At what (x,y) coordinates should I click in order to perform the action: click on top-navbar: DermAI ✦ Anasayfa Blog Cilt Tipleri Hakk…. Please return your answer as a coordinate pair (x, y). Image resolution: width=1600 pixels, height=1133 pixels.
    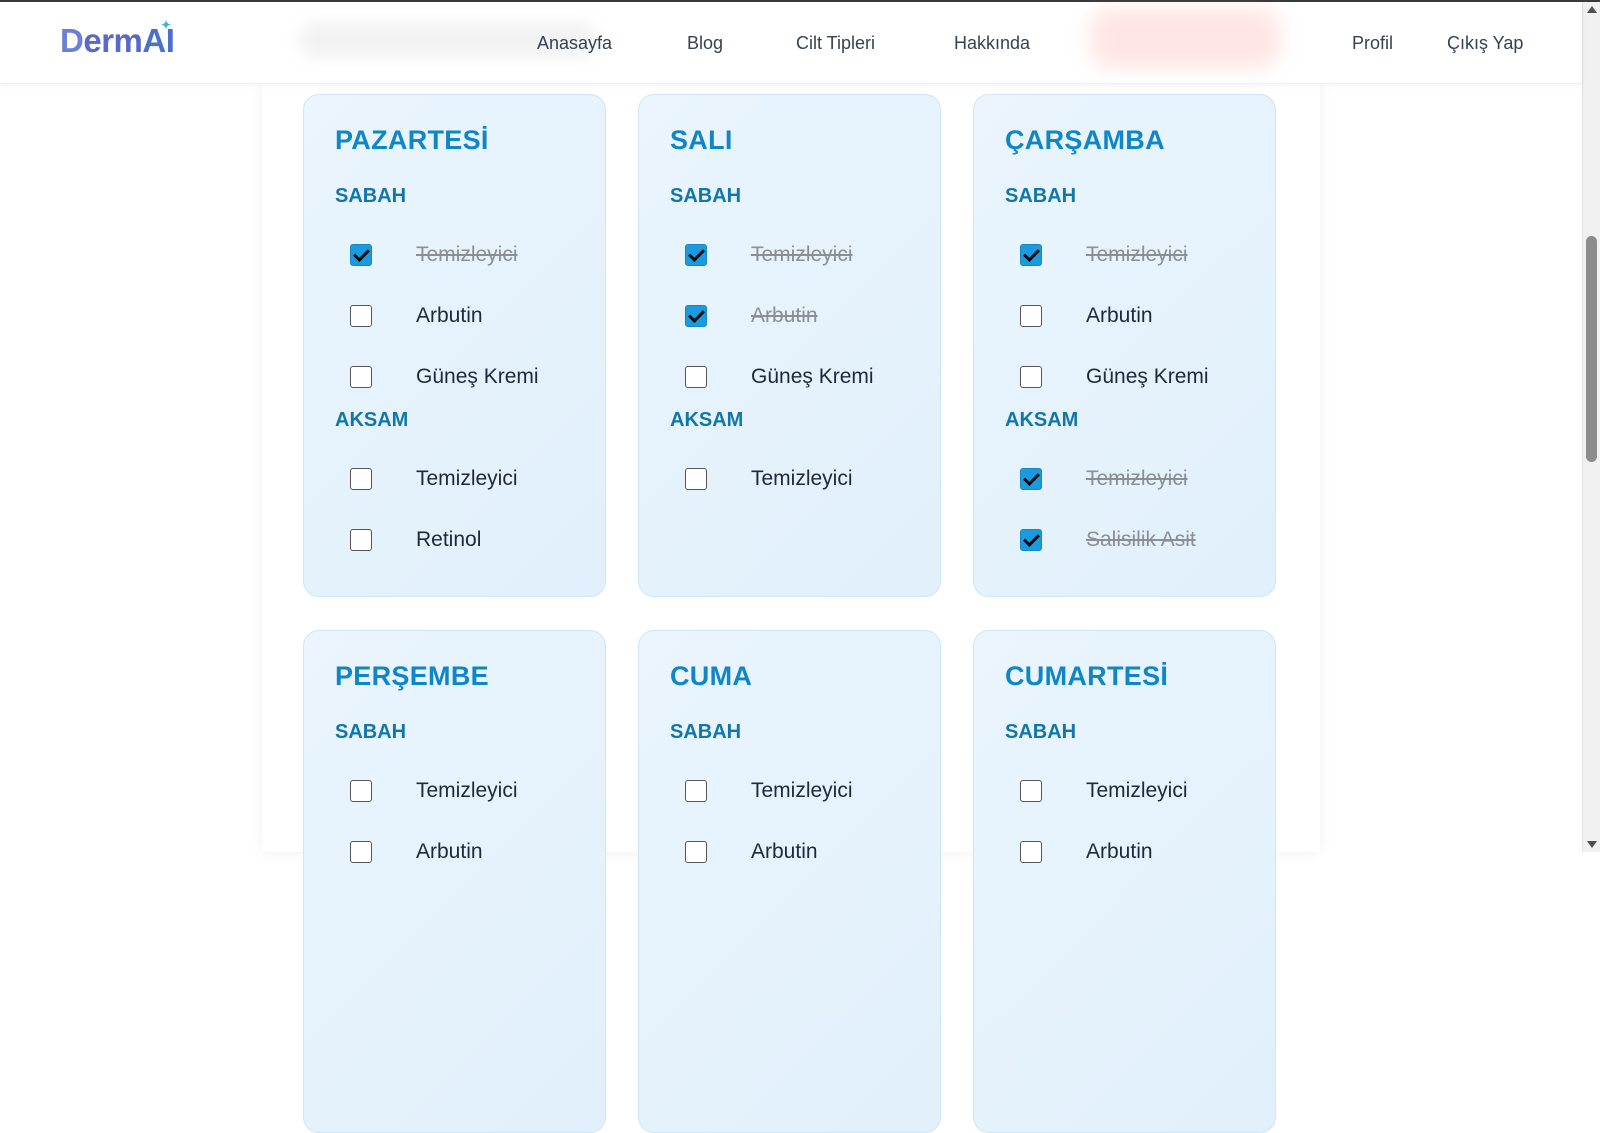
    Looking at the image, I should click on (791, 43).